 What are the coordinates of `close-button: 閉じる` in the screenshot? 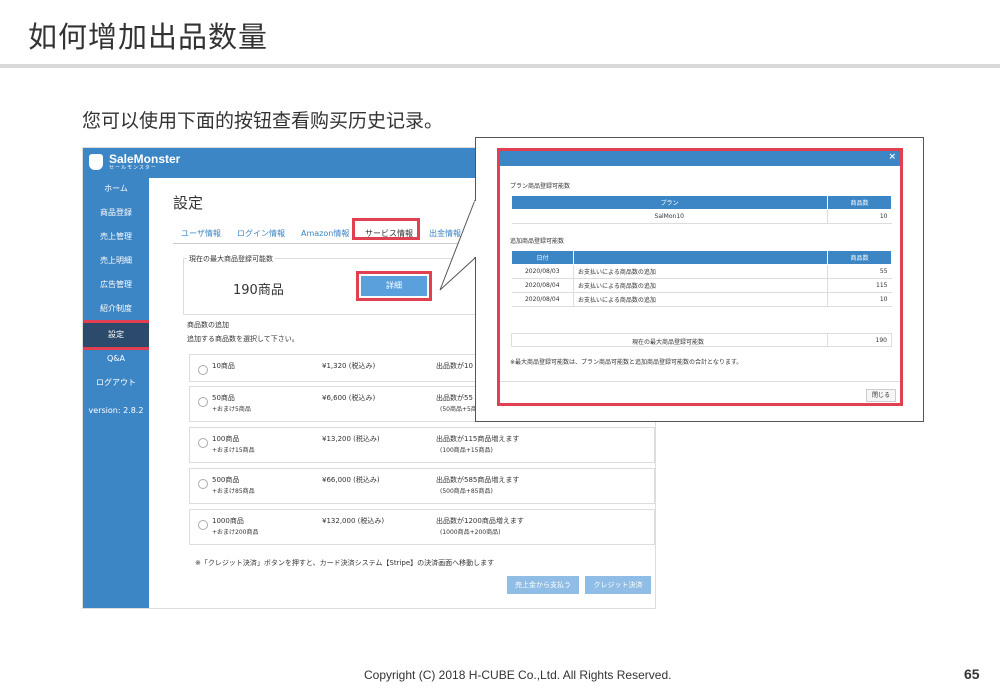 It's located at (881, 395).